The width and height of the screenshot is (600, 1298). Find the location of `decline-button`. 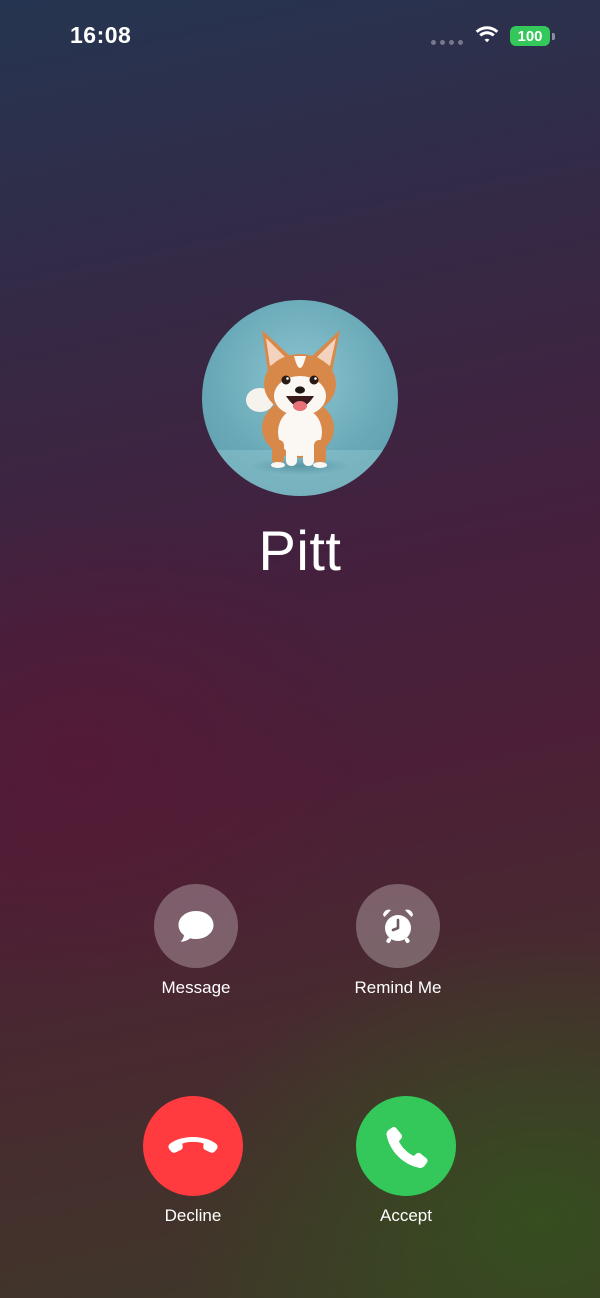

decline-button is located at coordinates (193, 1146).